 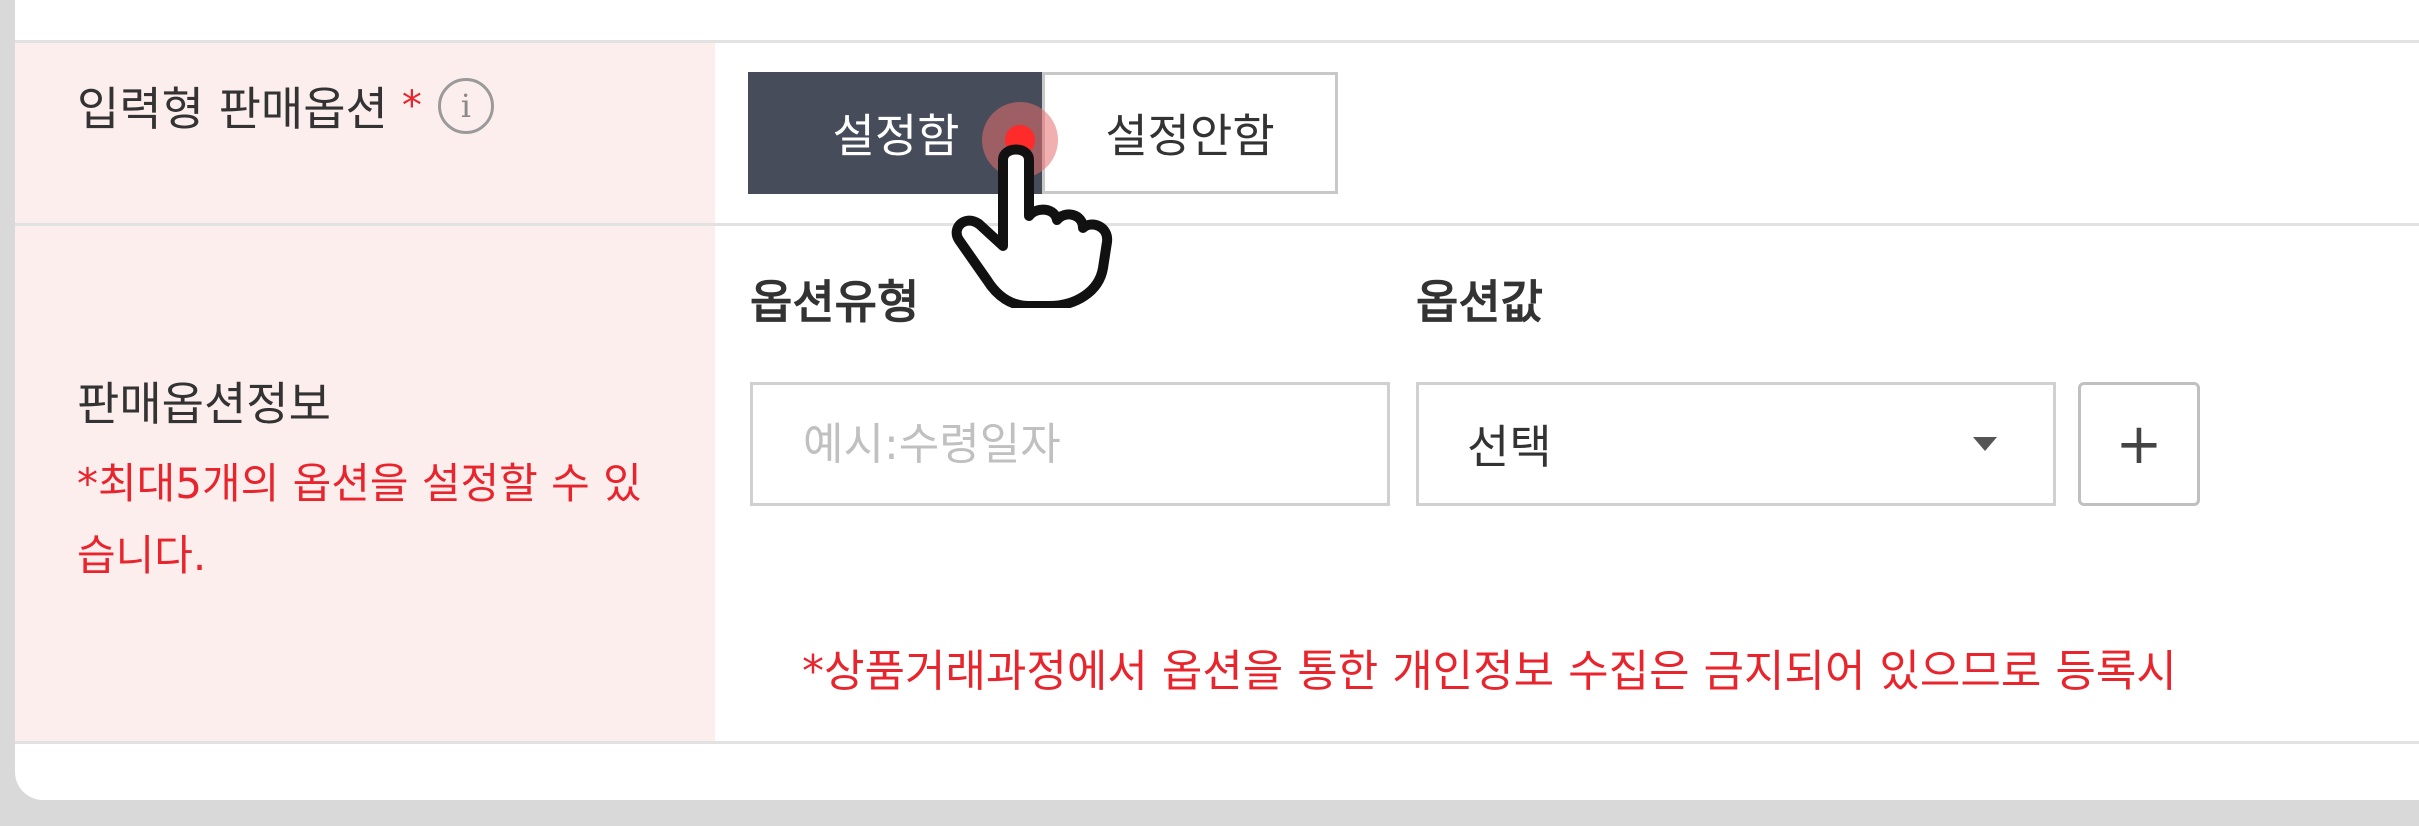 What do you see at coordinates (2139, 444) in the screenshot?
I see `add-option-button: +` at bounding box center [2139, 444].